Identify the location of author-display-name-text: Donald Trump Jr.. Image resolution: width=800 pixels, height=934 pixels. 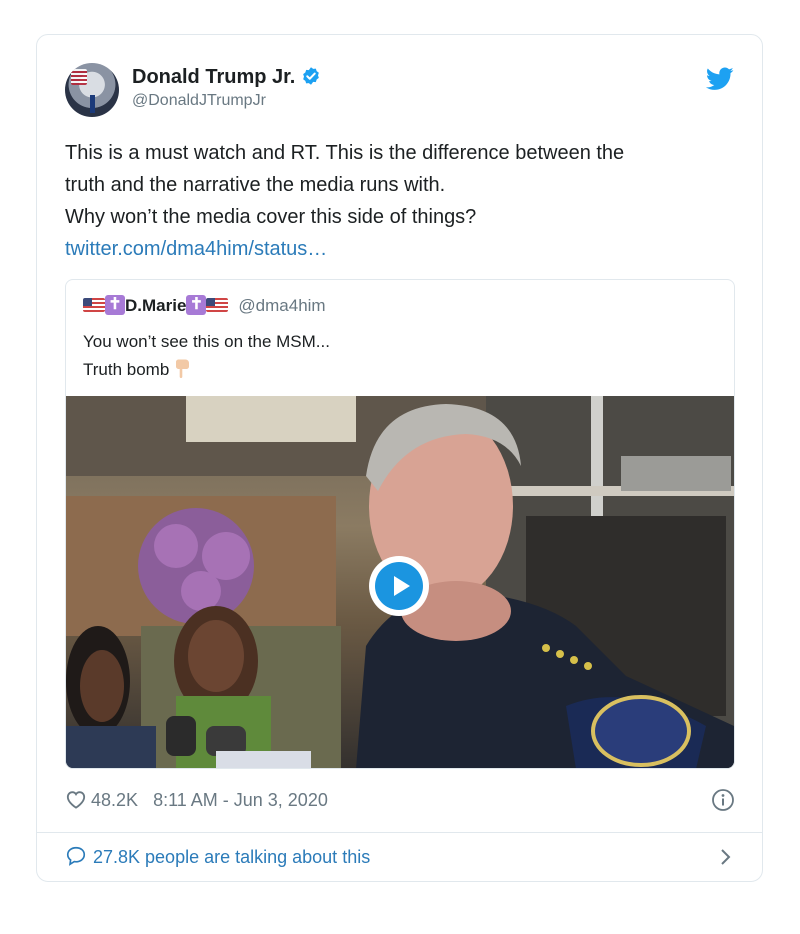
(213, 77).